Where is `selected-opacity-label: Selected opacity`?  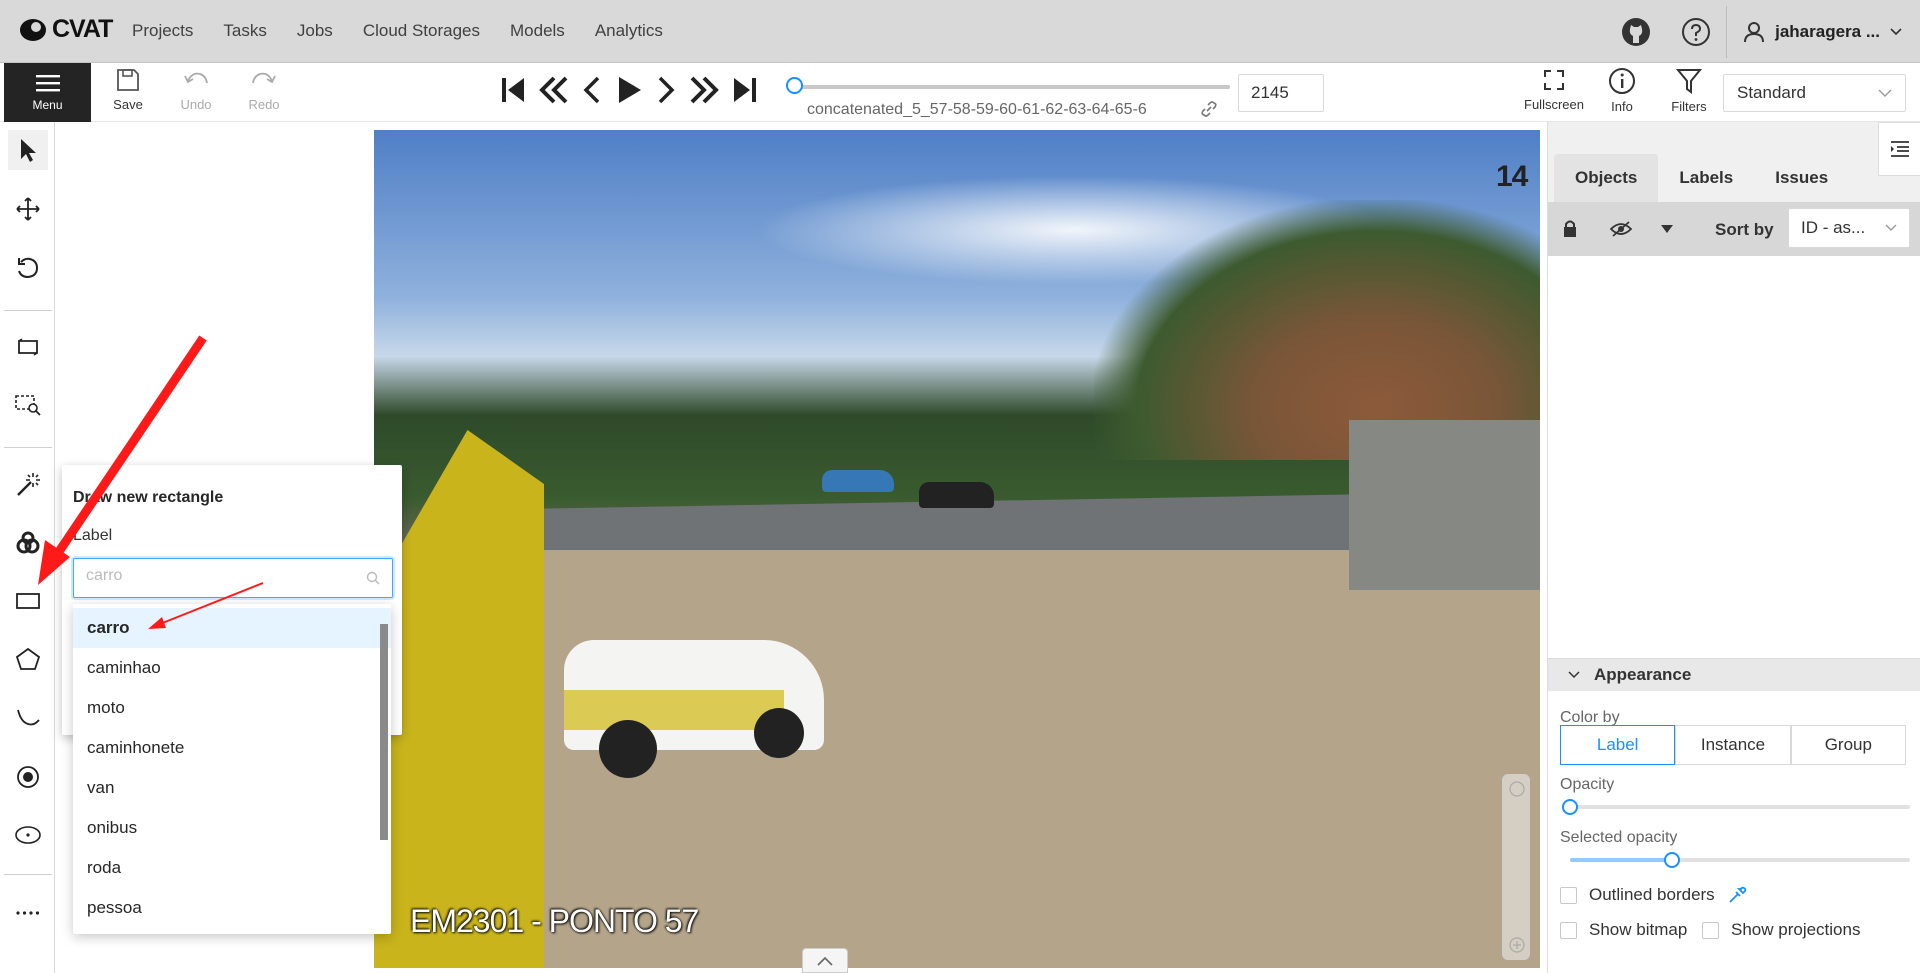 selected-opacity-label: Selected opacity is located at coordinates (1619, 837).